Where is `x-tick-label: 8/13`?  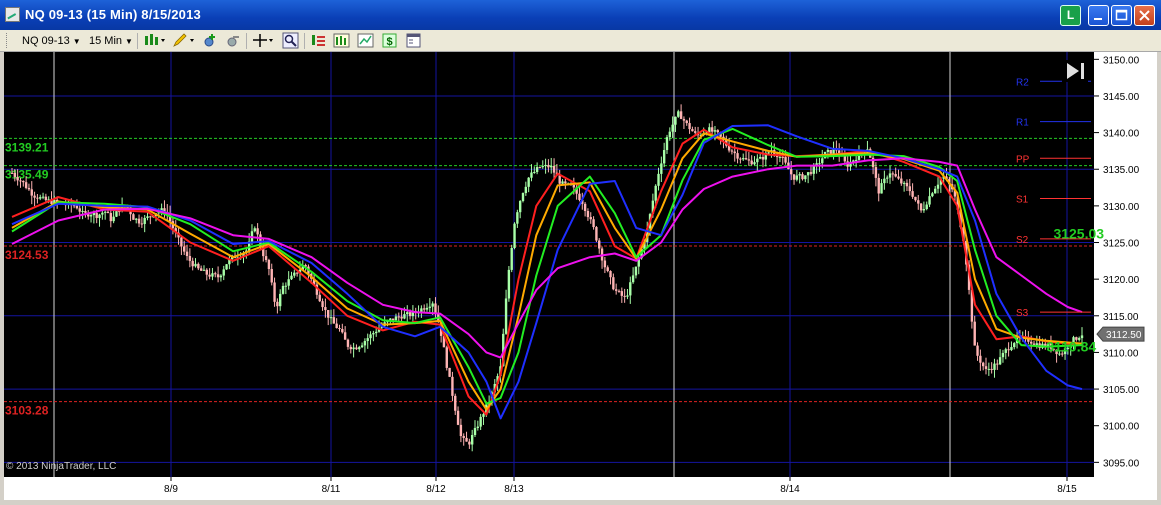
x-tick-label: 8/13 is located at coordinates (514, 489).